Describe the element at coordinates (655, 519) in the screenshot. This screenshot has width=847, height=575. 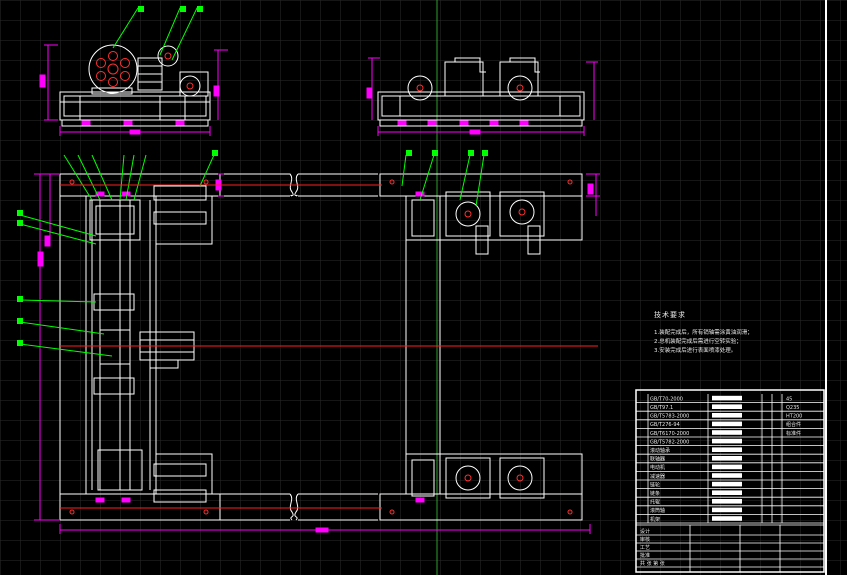
I see `title-block-row-text: 机架` at that location.